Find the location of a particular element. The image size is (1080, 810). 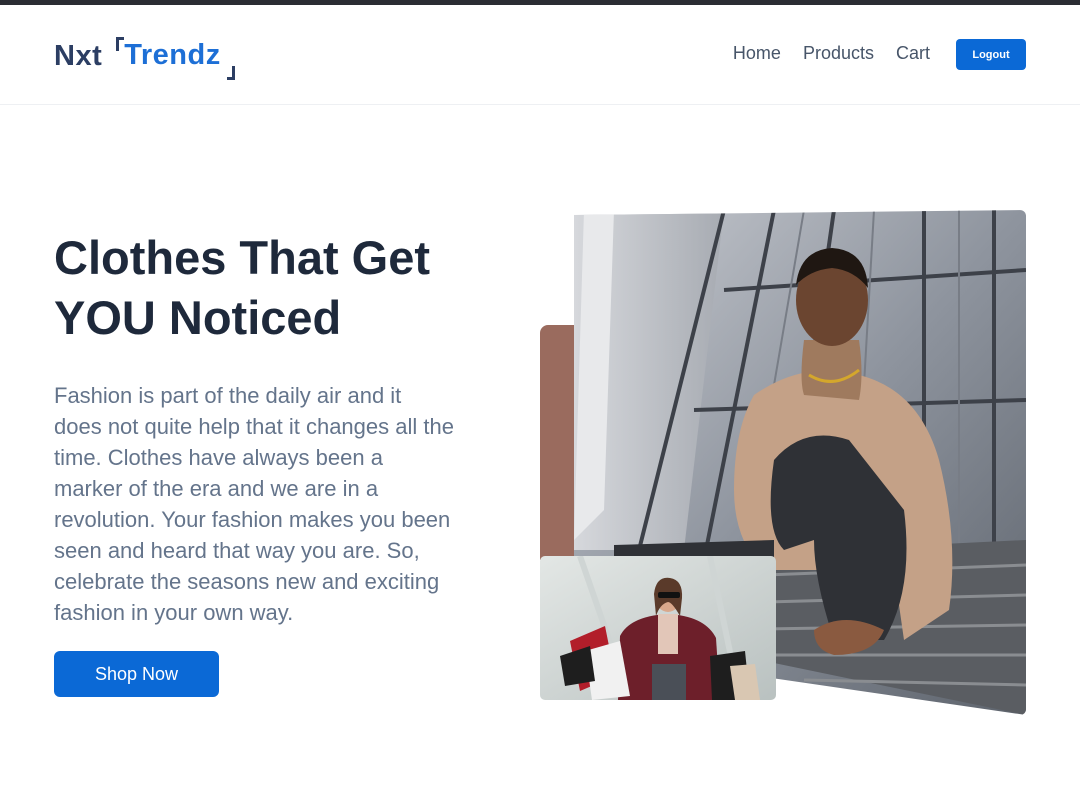

logo-bracket-bottom-right is located at coordinates (230, 72).